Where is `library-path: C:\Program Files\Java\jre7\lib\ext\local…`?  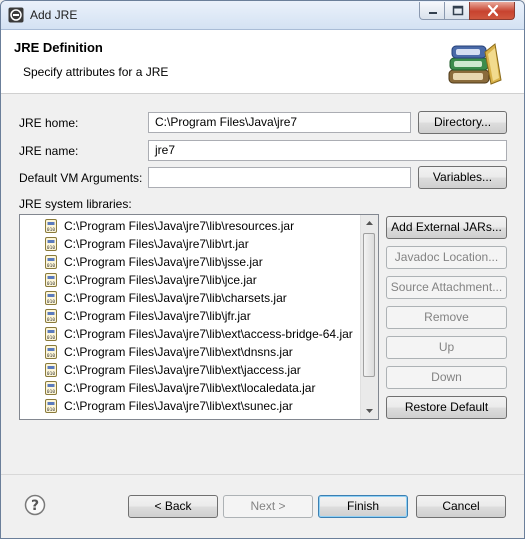 library-path: C:\Program Files\Java\jre7\lib\ext\local… is located at coordinates (190, 388).